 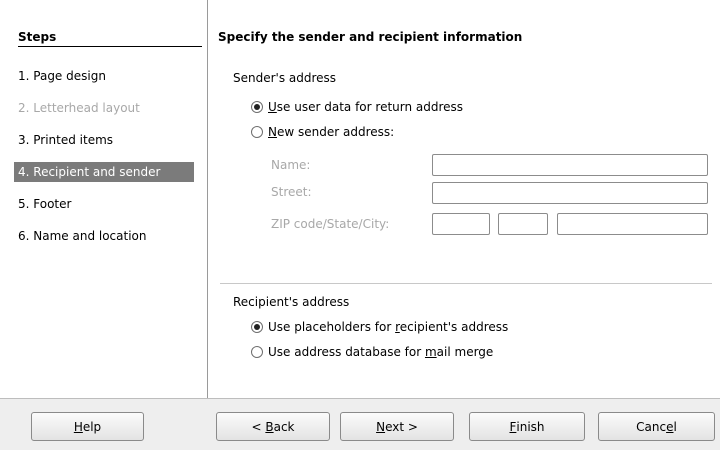 I want to click on use-address-database-radio: Use address database for mail merge, so click(x=372, y=352).